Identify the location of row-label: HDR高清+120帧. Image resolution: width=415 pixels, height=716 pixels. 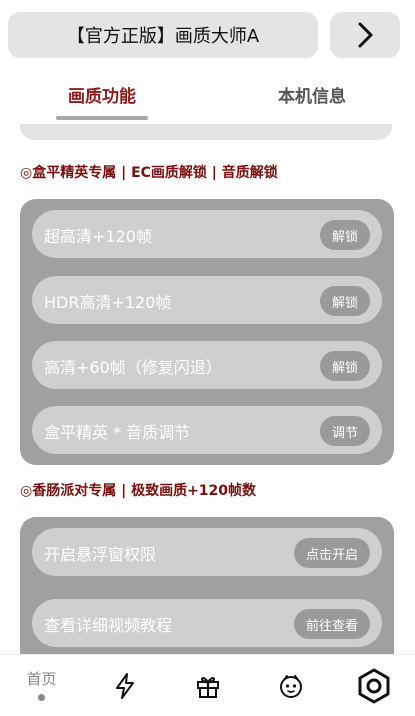
(108, 302).